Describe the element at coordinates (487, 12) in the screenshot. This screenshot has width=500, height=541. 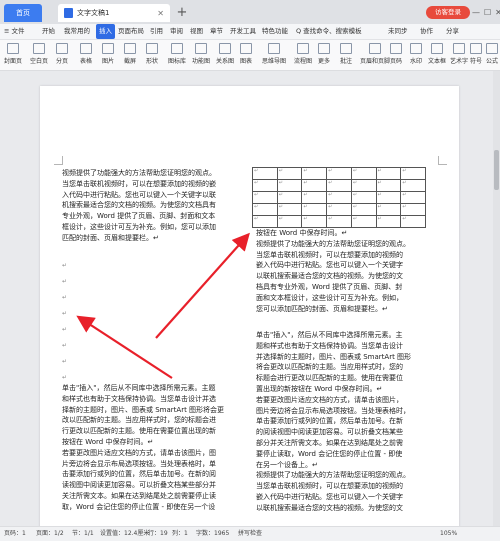
I see `maximize-icon: ☐` at that location.